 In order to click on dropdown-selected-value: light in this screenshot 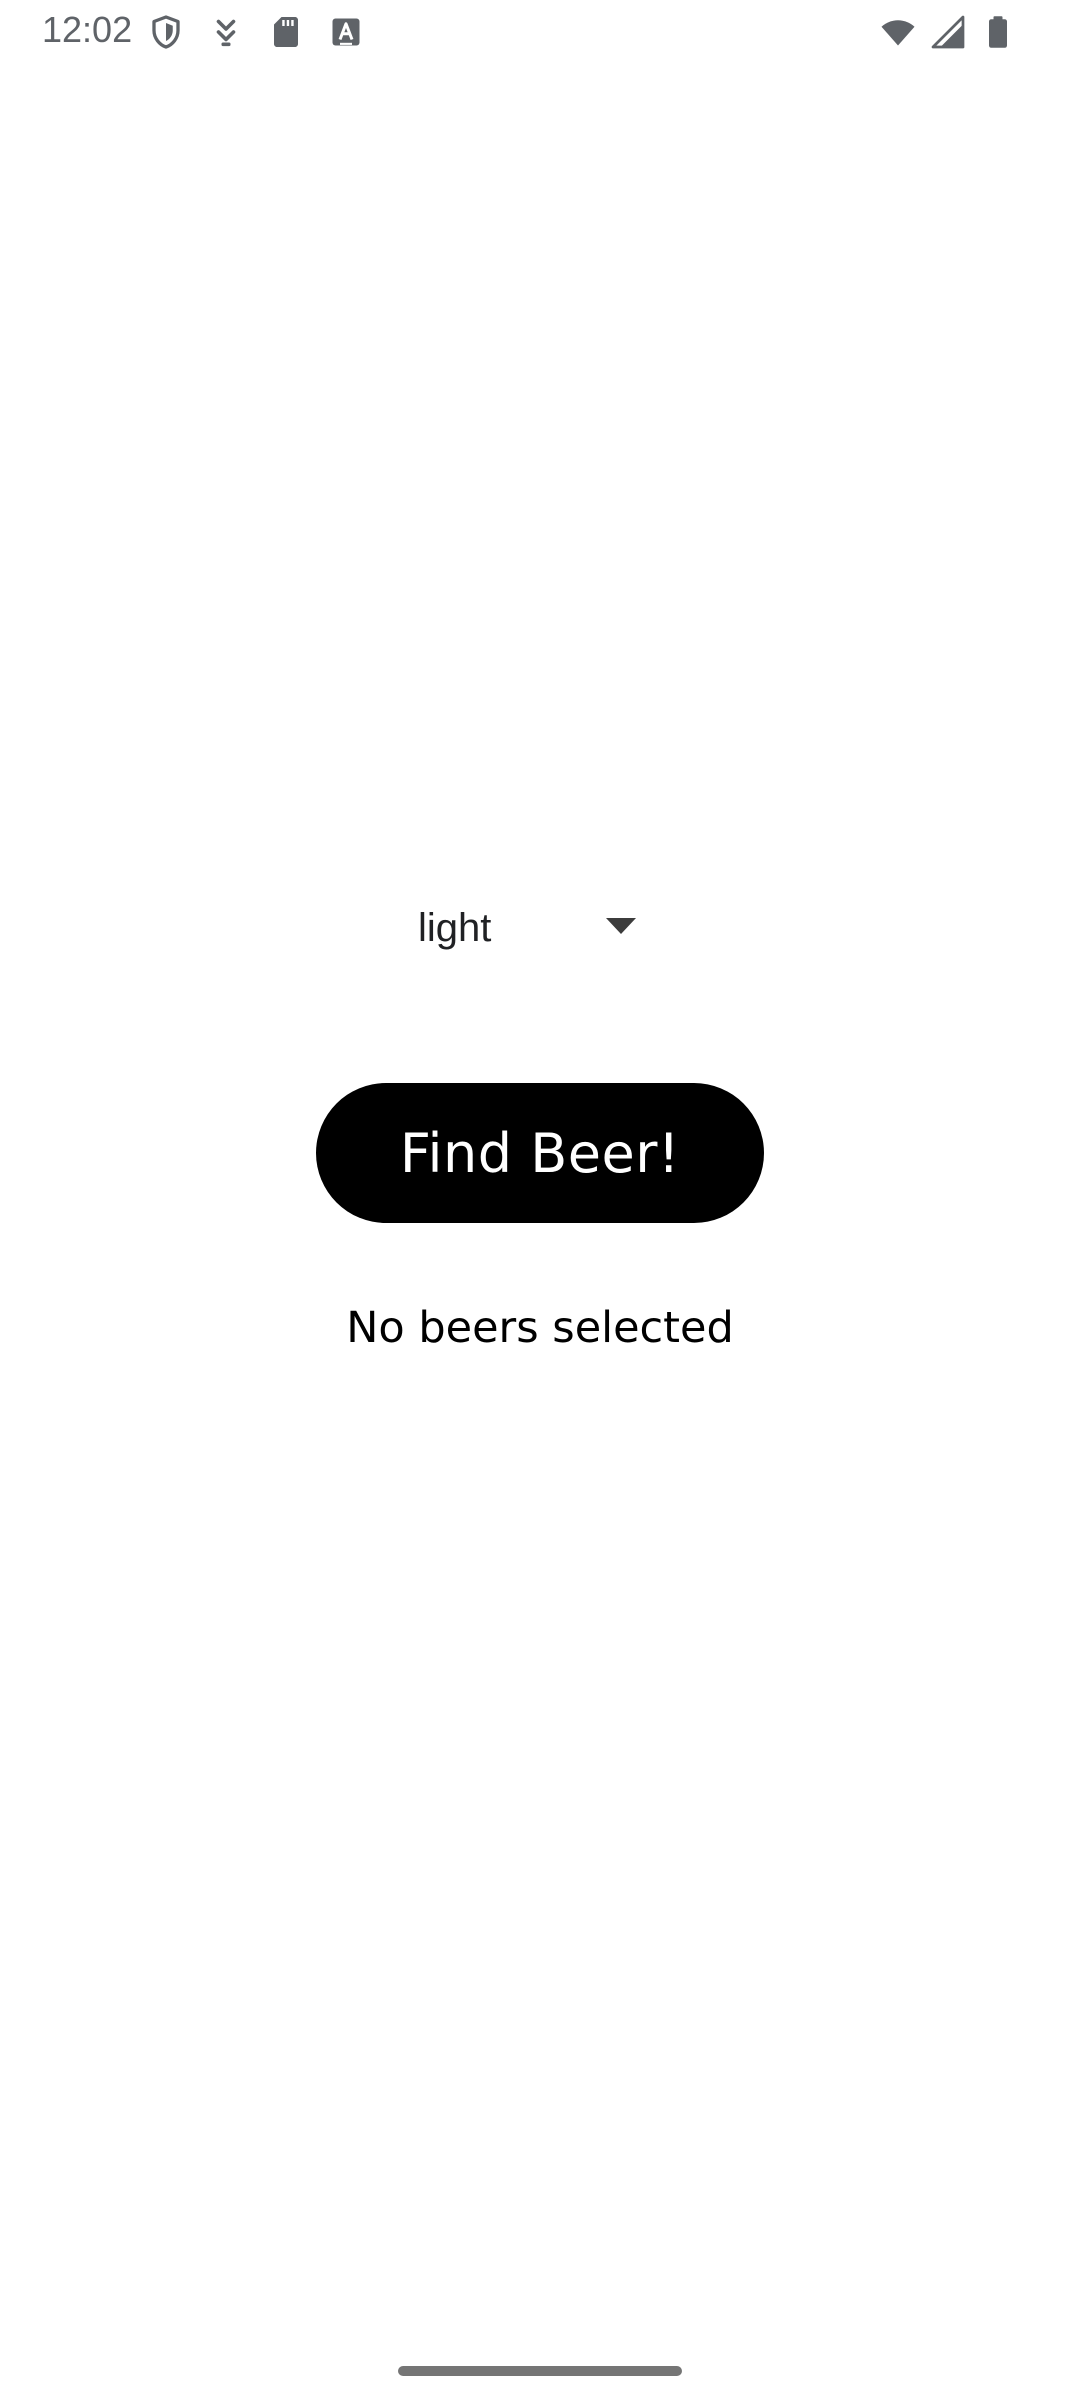, I will do `click(455, 928)`.